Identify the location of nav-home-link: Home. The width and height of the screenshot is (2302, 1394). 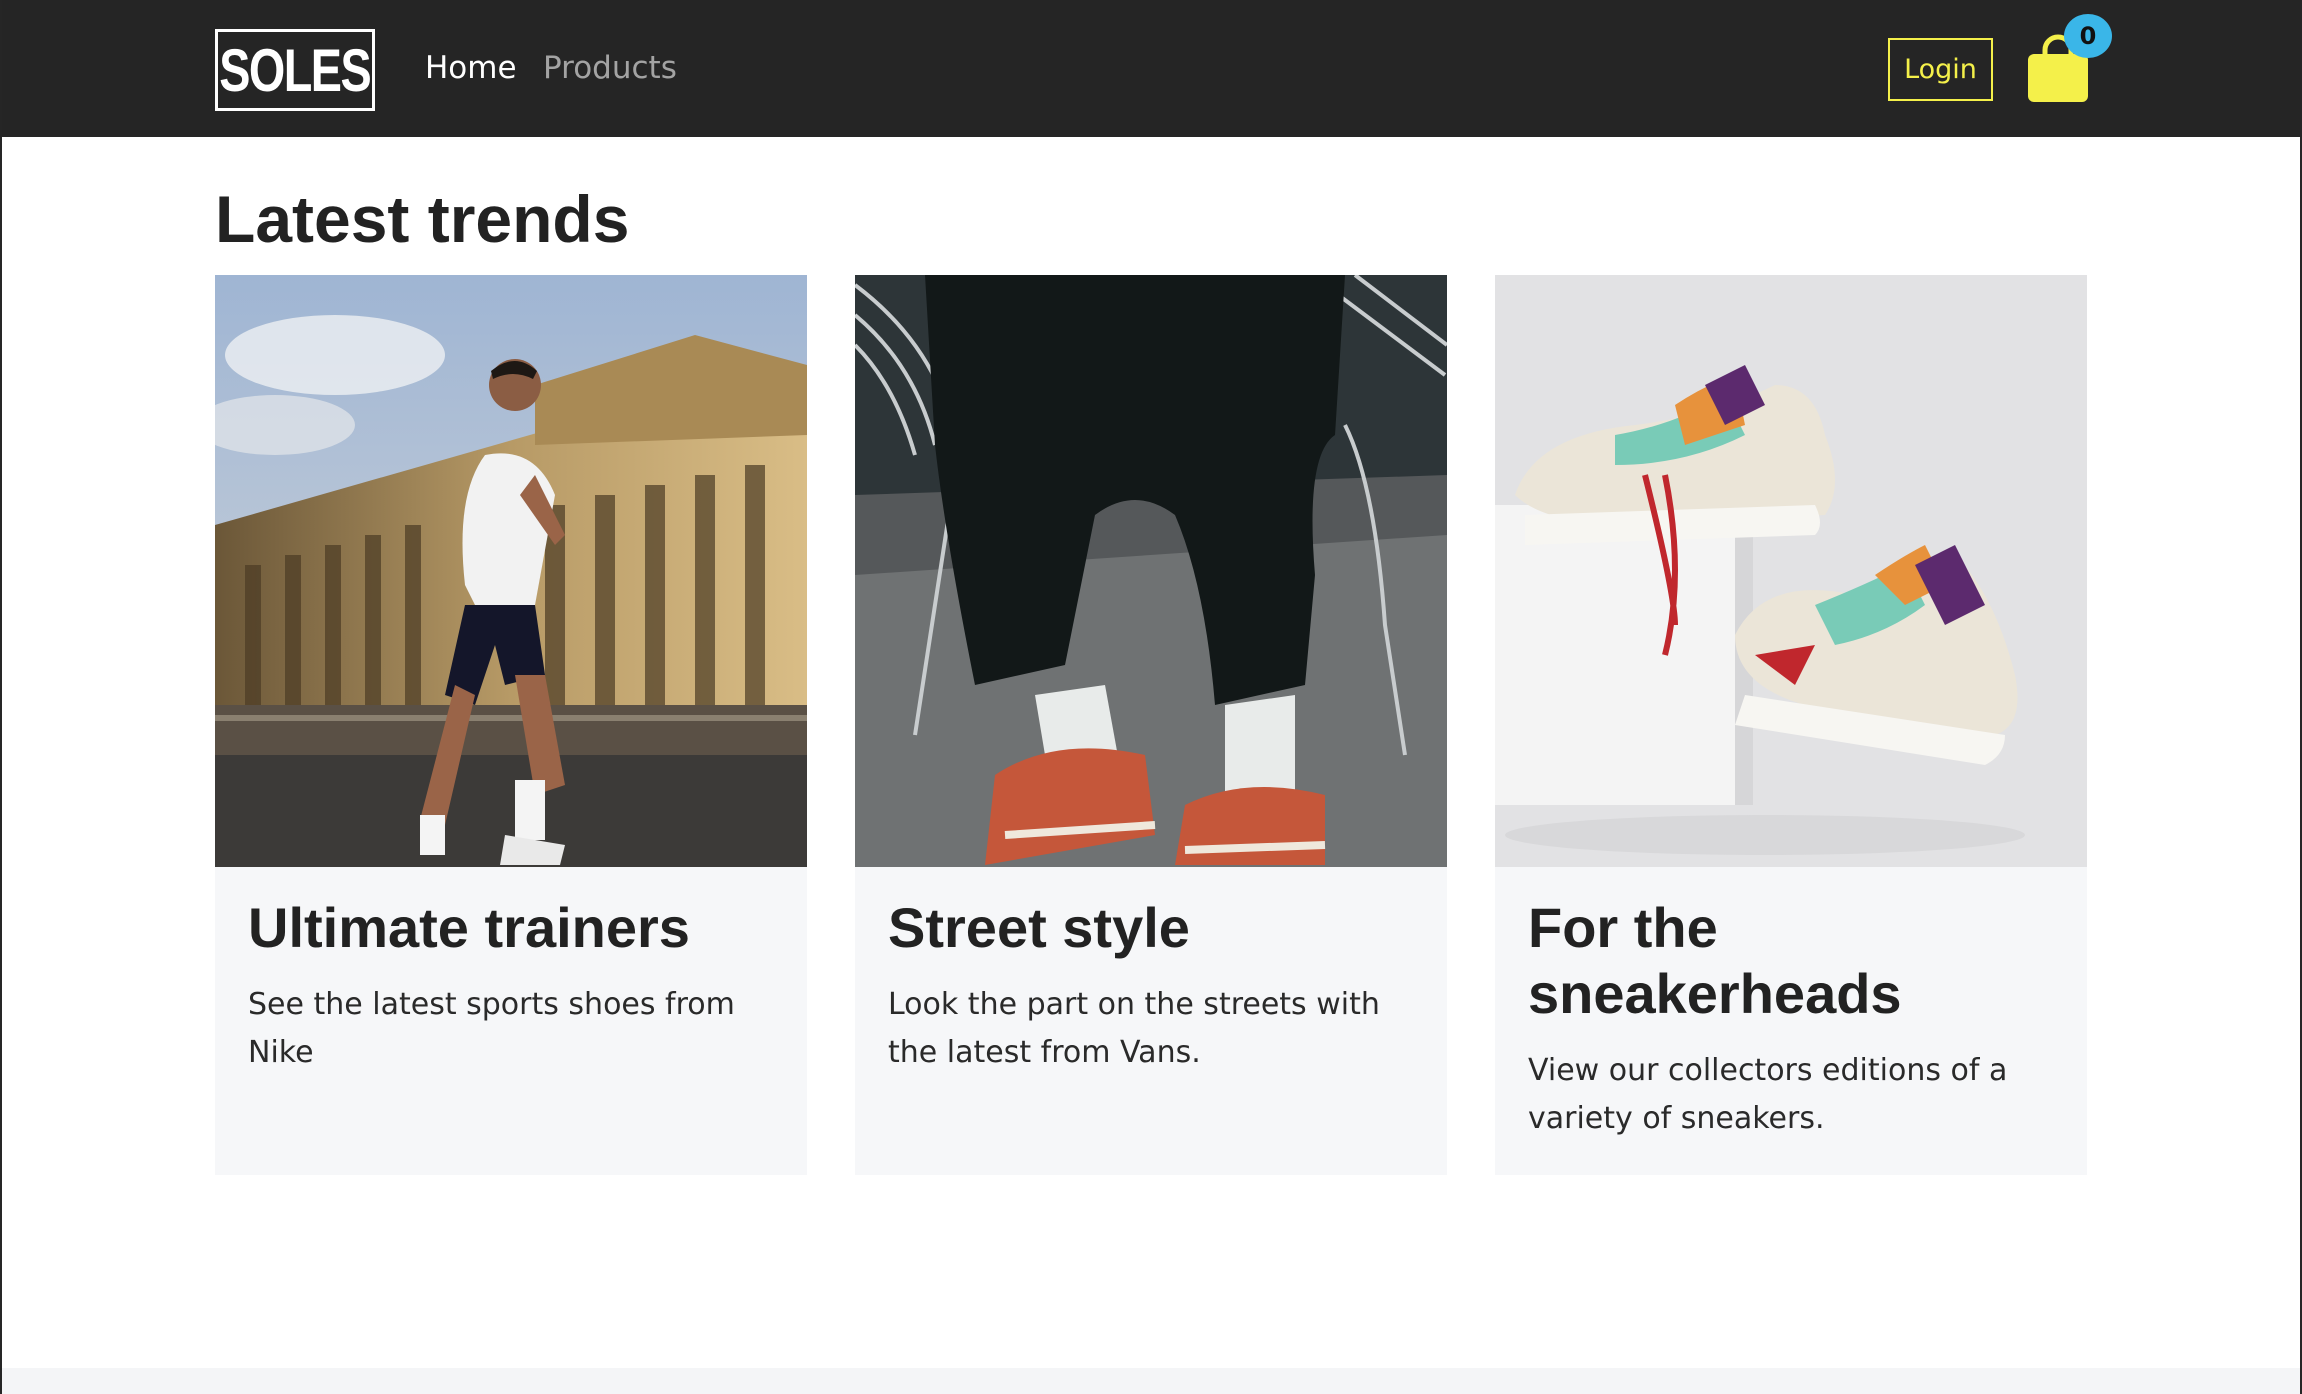
(471, 68).